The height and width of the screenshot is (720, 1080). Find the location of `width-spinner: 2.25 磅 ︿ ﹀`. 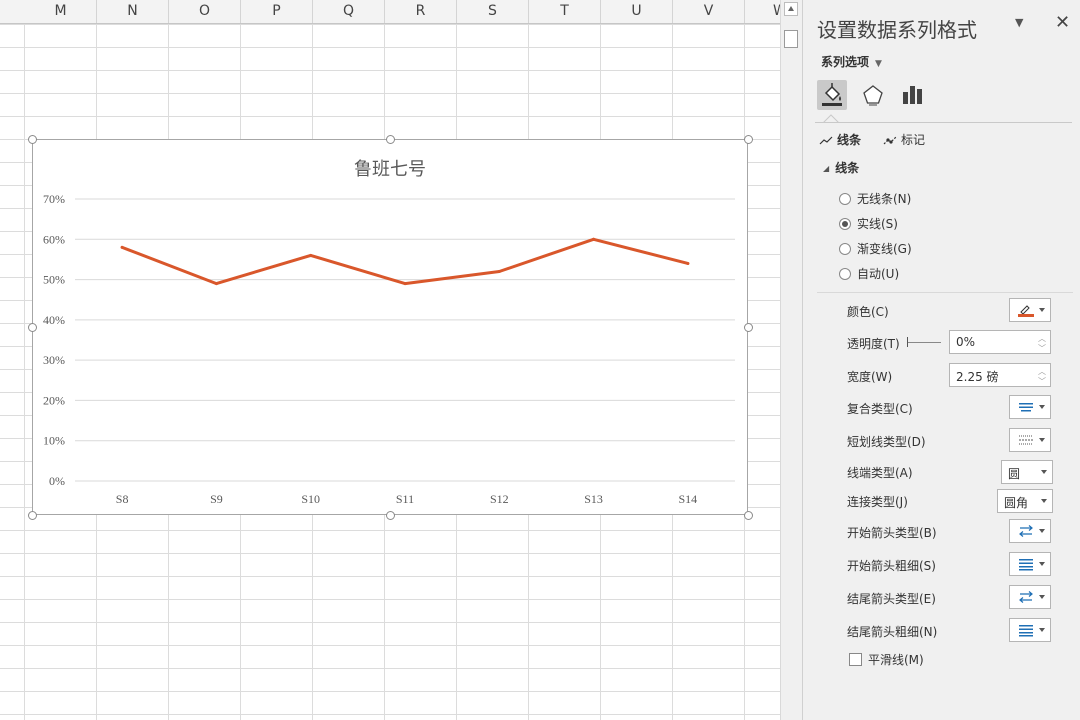

width-spinner: 2.25 磅 ︿ ﹀ is located at coordinates (1000, 375).